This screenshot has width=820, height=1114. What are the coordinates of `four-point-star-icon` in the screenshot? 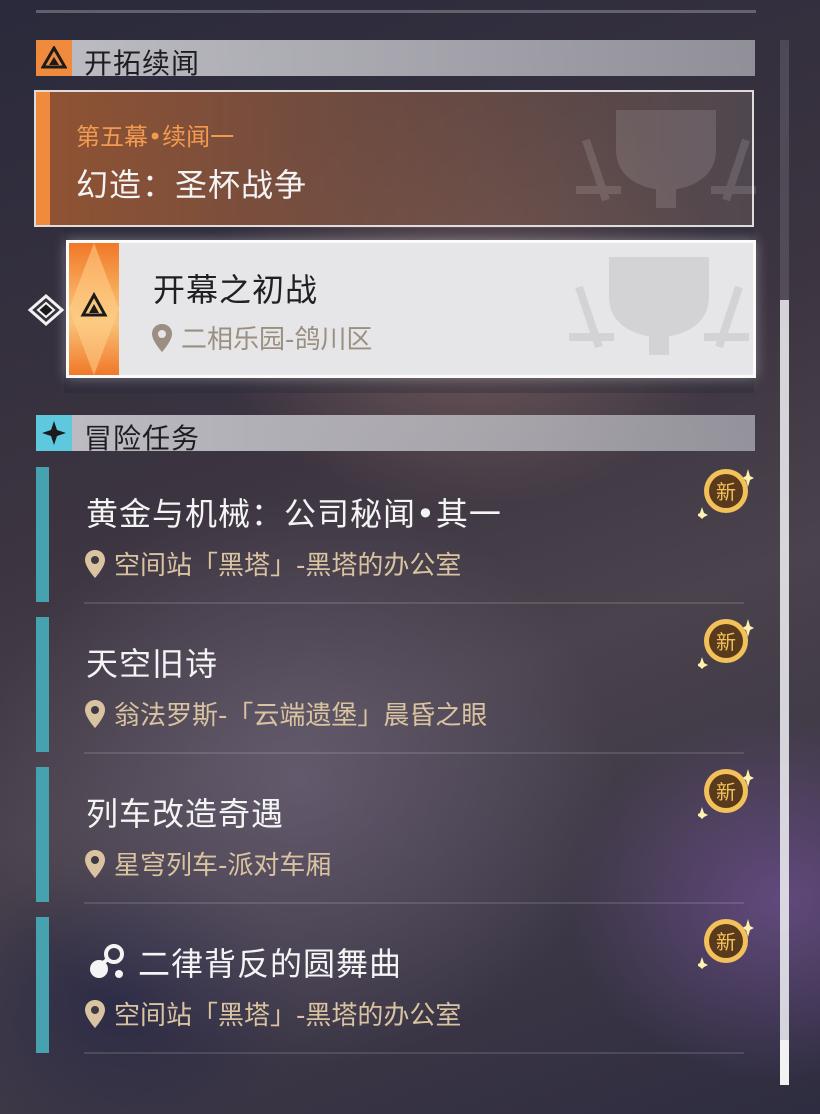 It's located at (54, 433).